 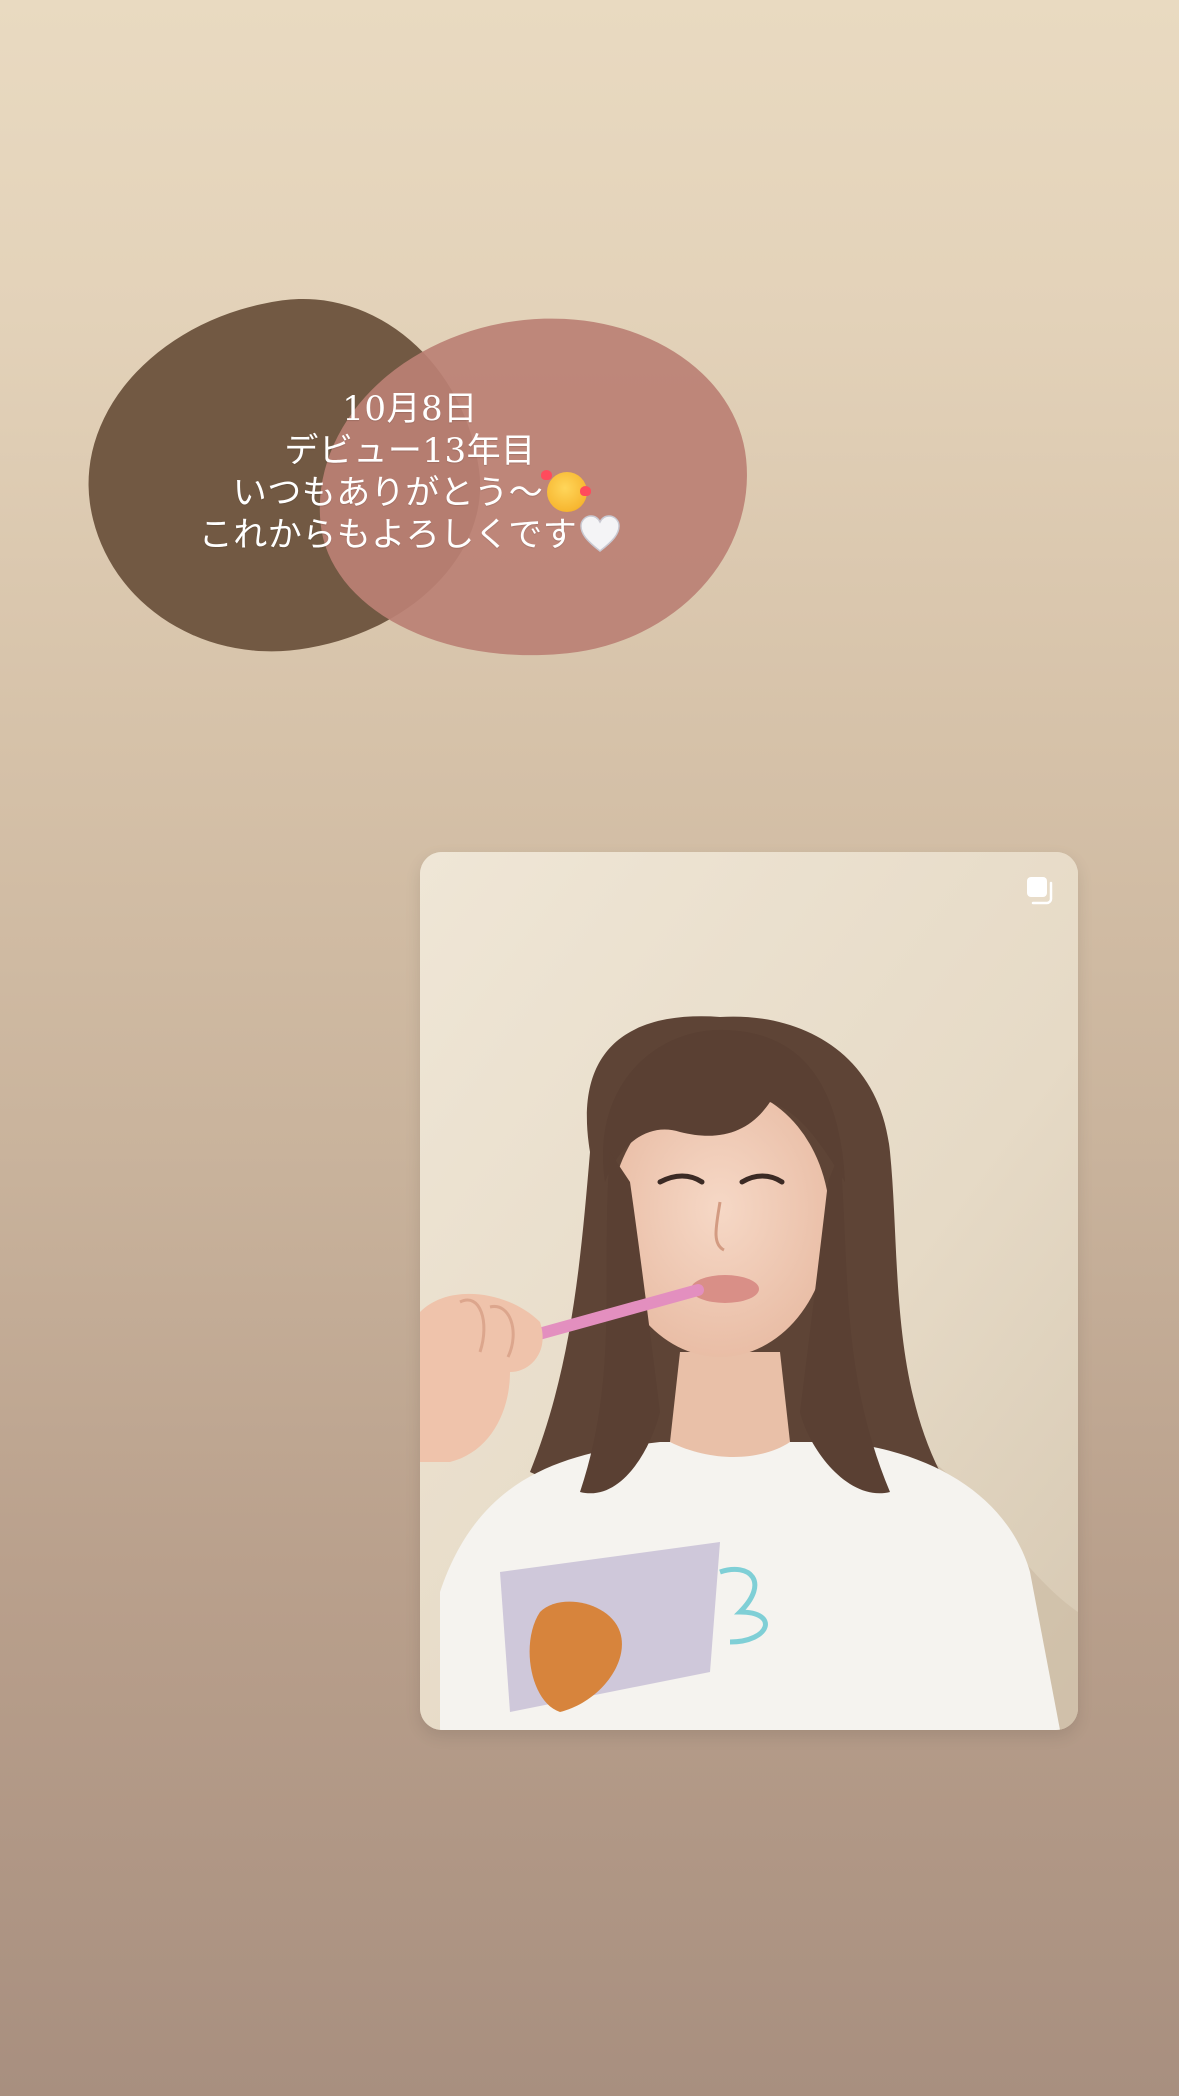 I want to click on smiling-face-with-hearts-icon, so click(x=566, y=491).